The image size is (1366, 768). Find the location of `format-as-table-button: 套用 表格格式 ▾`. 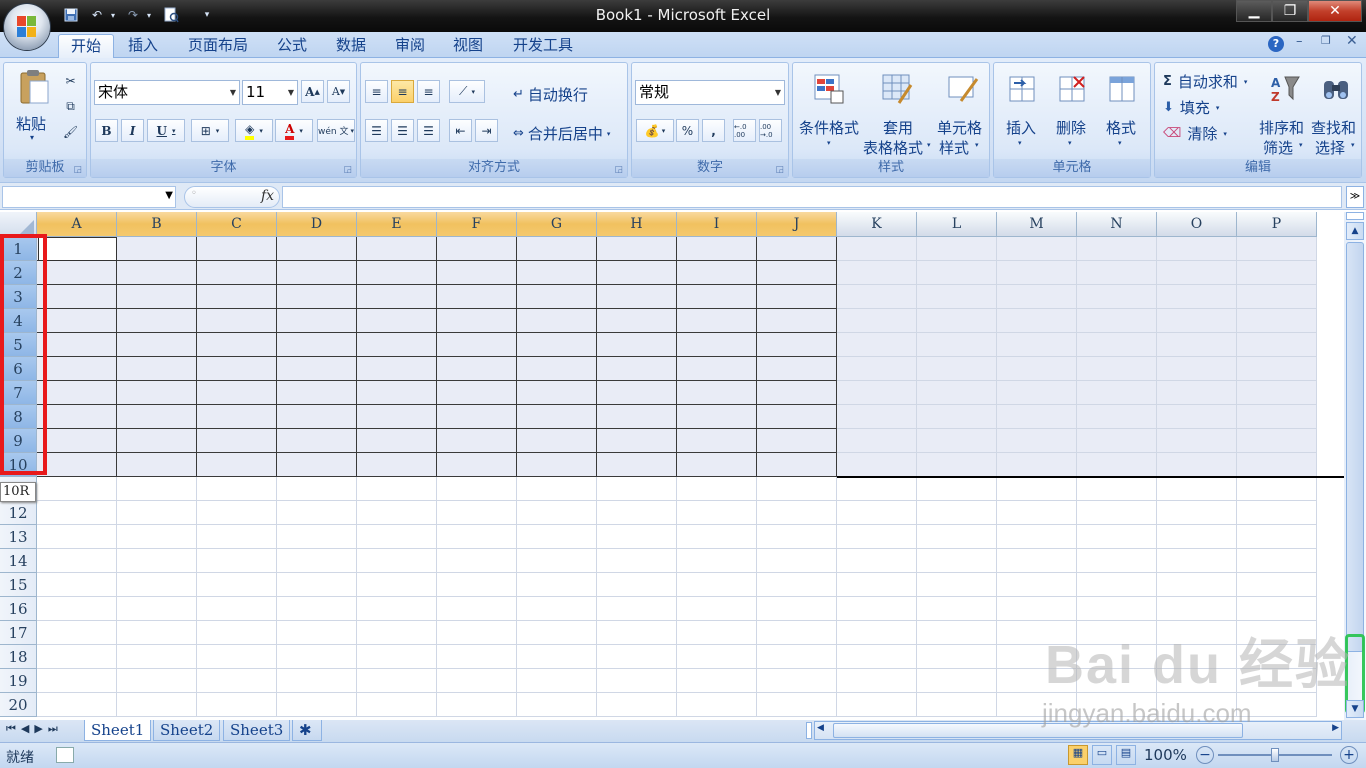

format-as-table-button: 套用 表格格式 ▾ is located at coordinates (899, 113).